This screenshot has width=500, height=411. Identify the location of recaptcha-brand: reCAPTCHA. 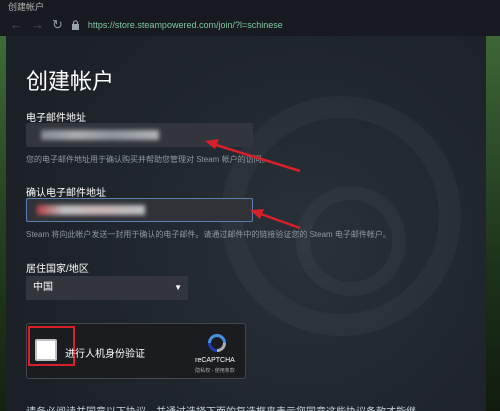
(215, 360).